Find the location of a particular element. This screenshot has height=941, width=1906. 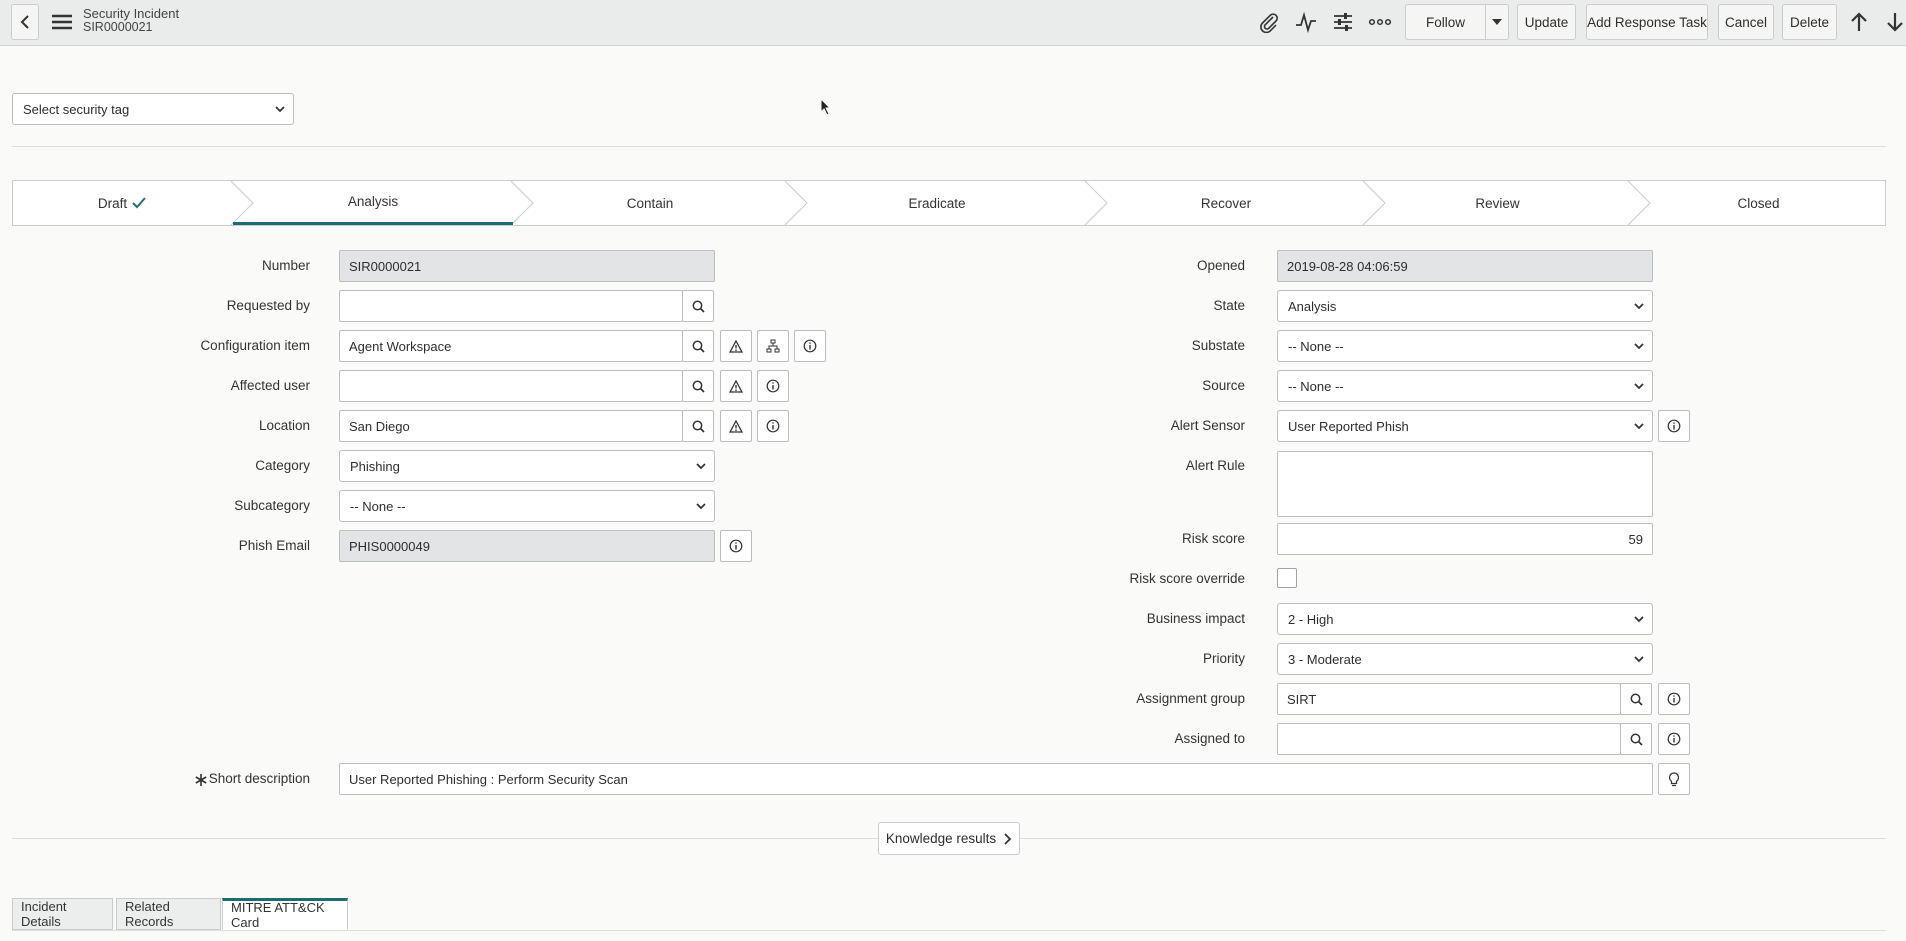

add-response-task-button: Add Response Task is located at coordinates (1647, 22).